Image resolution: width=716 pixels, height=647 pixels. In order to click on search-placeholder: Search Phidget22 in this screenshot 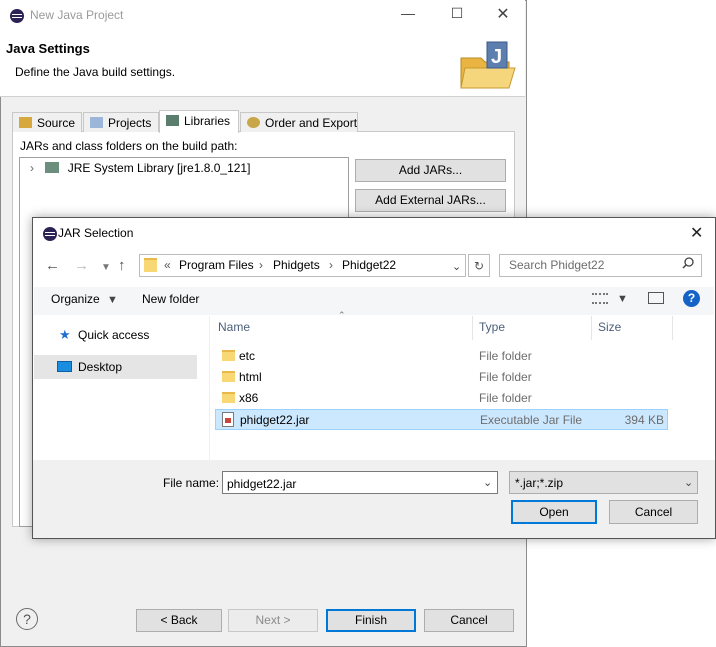, I will do `click(557, 265)`.